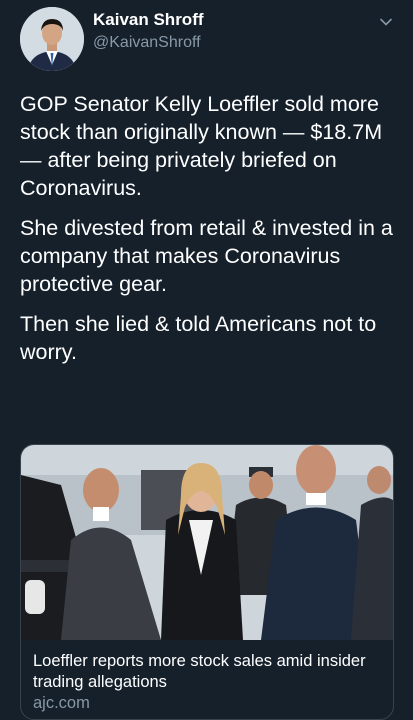 This screenshot has height=720, width=413. Describe the element at coordinates (147, 43) in the screenshot. I see `user-handle: @KaivanShroff` at that location.